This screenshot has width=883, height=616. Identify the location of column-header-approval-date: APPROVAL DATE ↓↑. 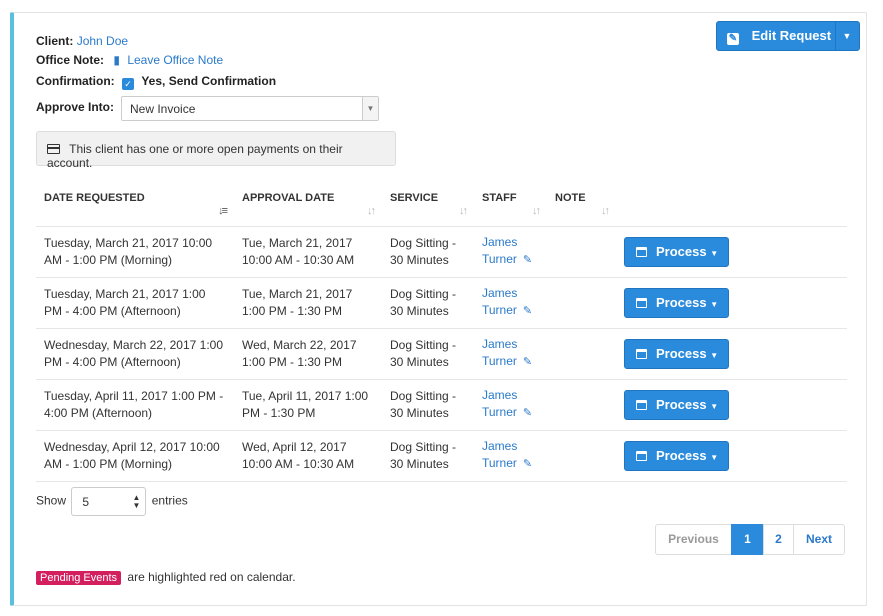
(308, 204).